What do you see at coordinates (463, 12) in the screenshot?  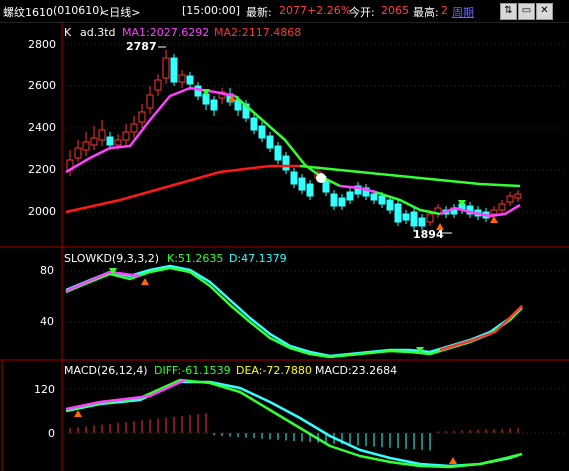 I see `period-link: 周期` at bounding box center [463, 12].